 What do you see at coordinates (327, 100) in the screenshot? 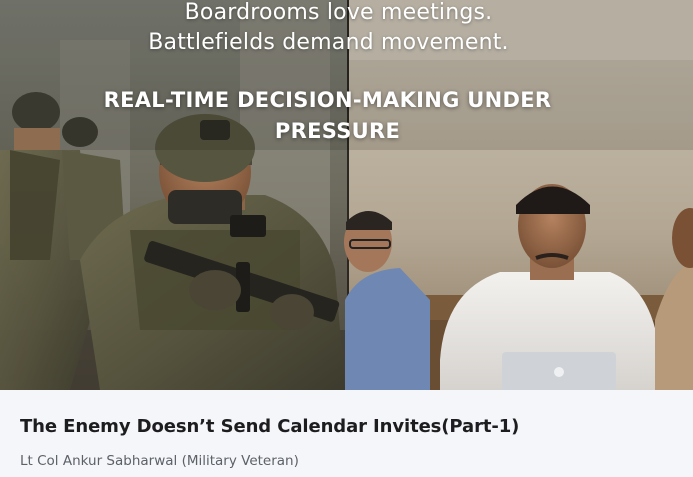
I see `cover-headline-line-1: REAL-TIME DECISION-MAKING UNDER` at bounding box center [327, 100].